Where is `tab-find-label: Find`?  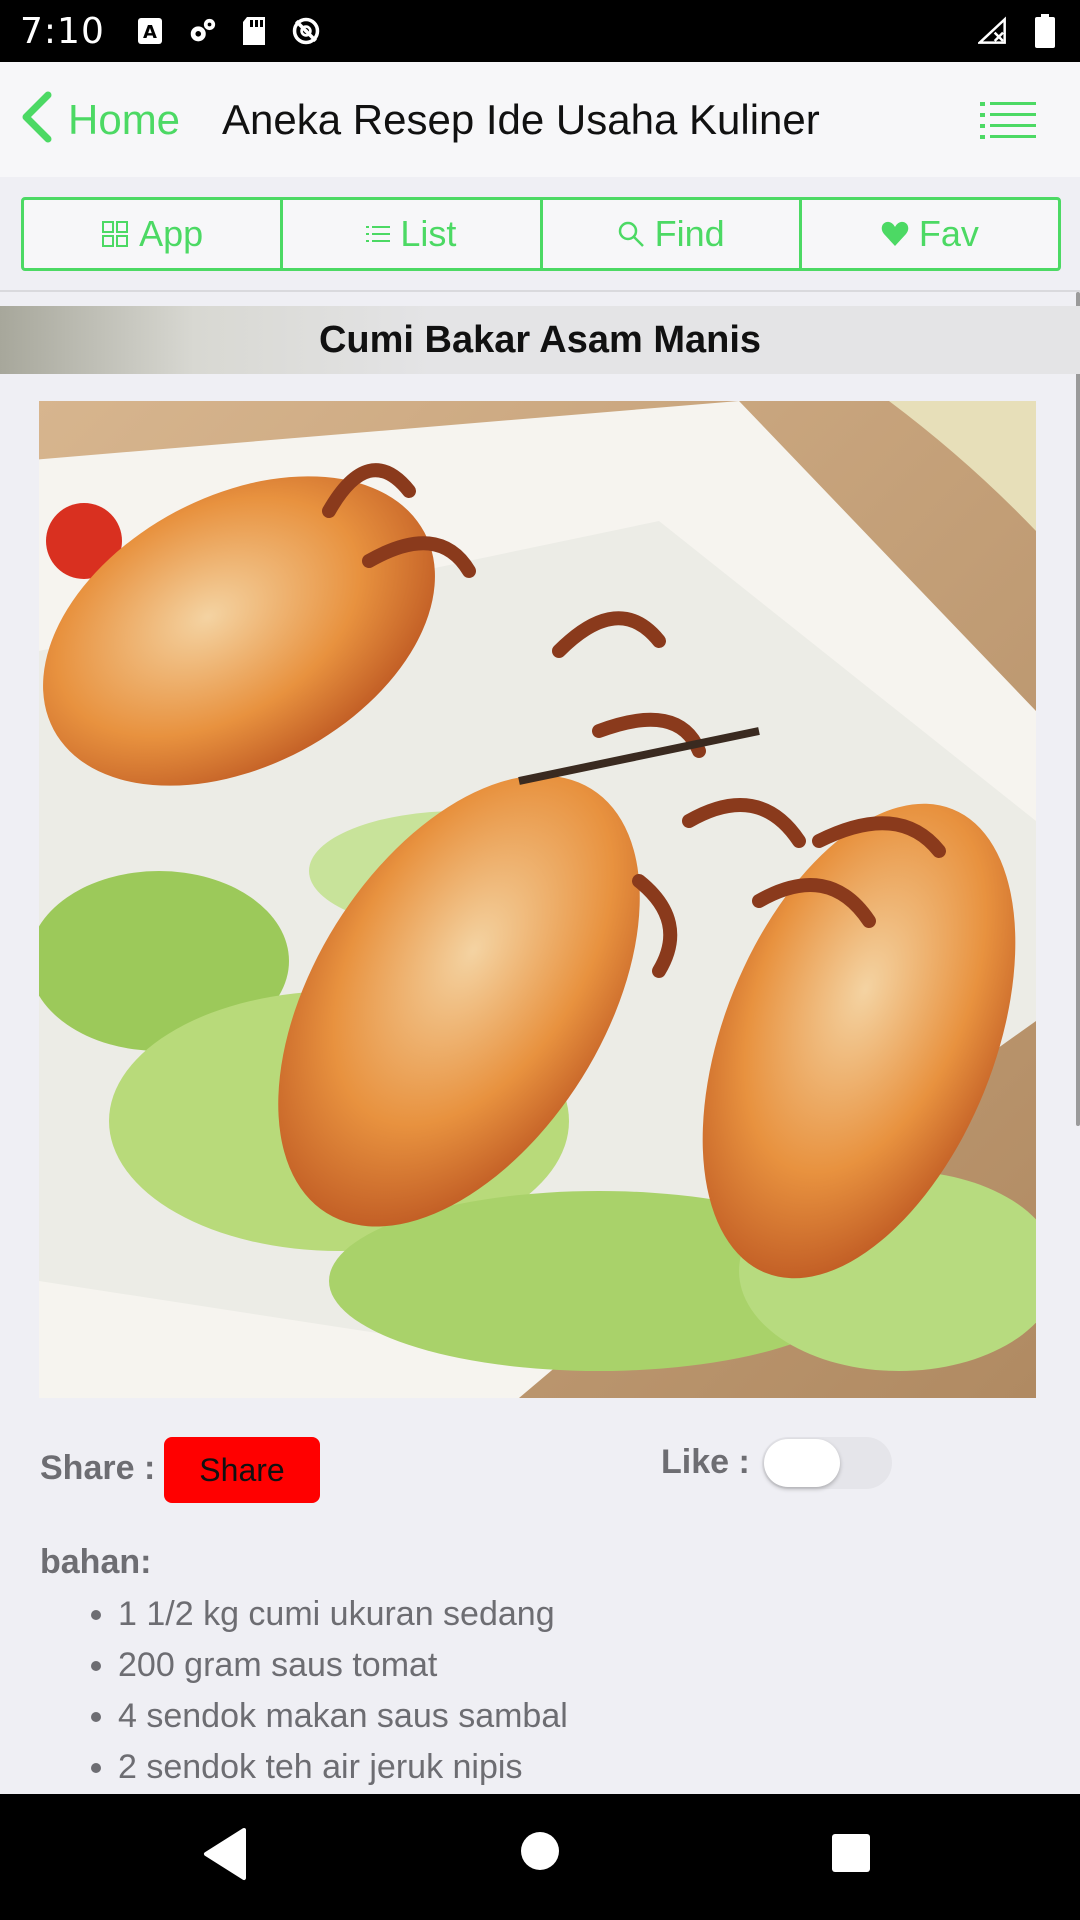 tab-find-label: Find is located at coordinates (689, 233).